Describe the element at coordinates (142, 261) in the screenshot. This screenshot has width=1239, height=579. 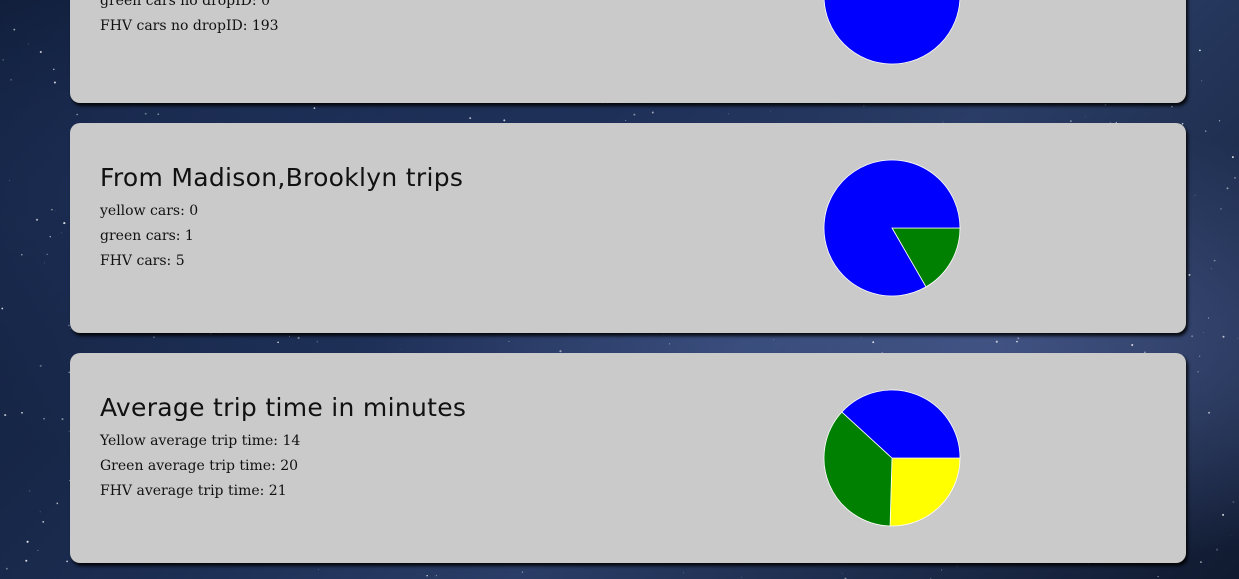
I see `panel-line: FHV cars: 5` at that location.